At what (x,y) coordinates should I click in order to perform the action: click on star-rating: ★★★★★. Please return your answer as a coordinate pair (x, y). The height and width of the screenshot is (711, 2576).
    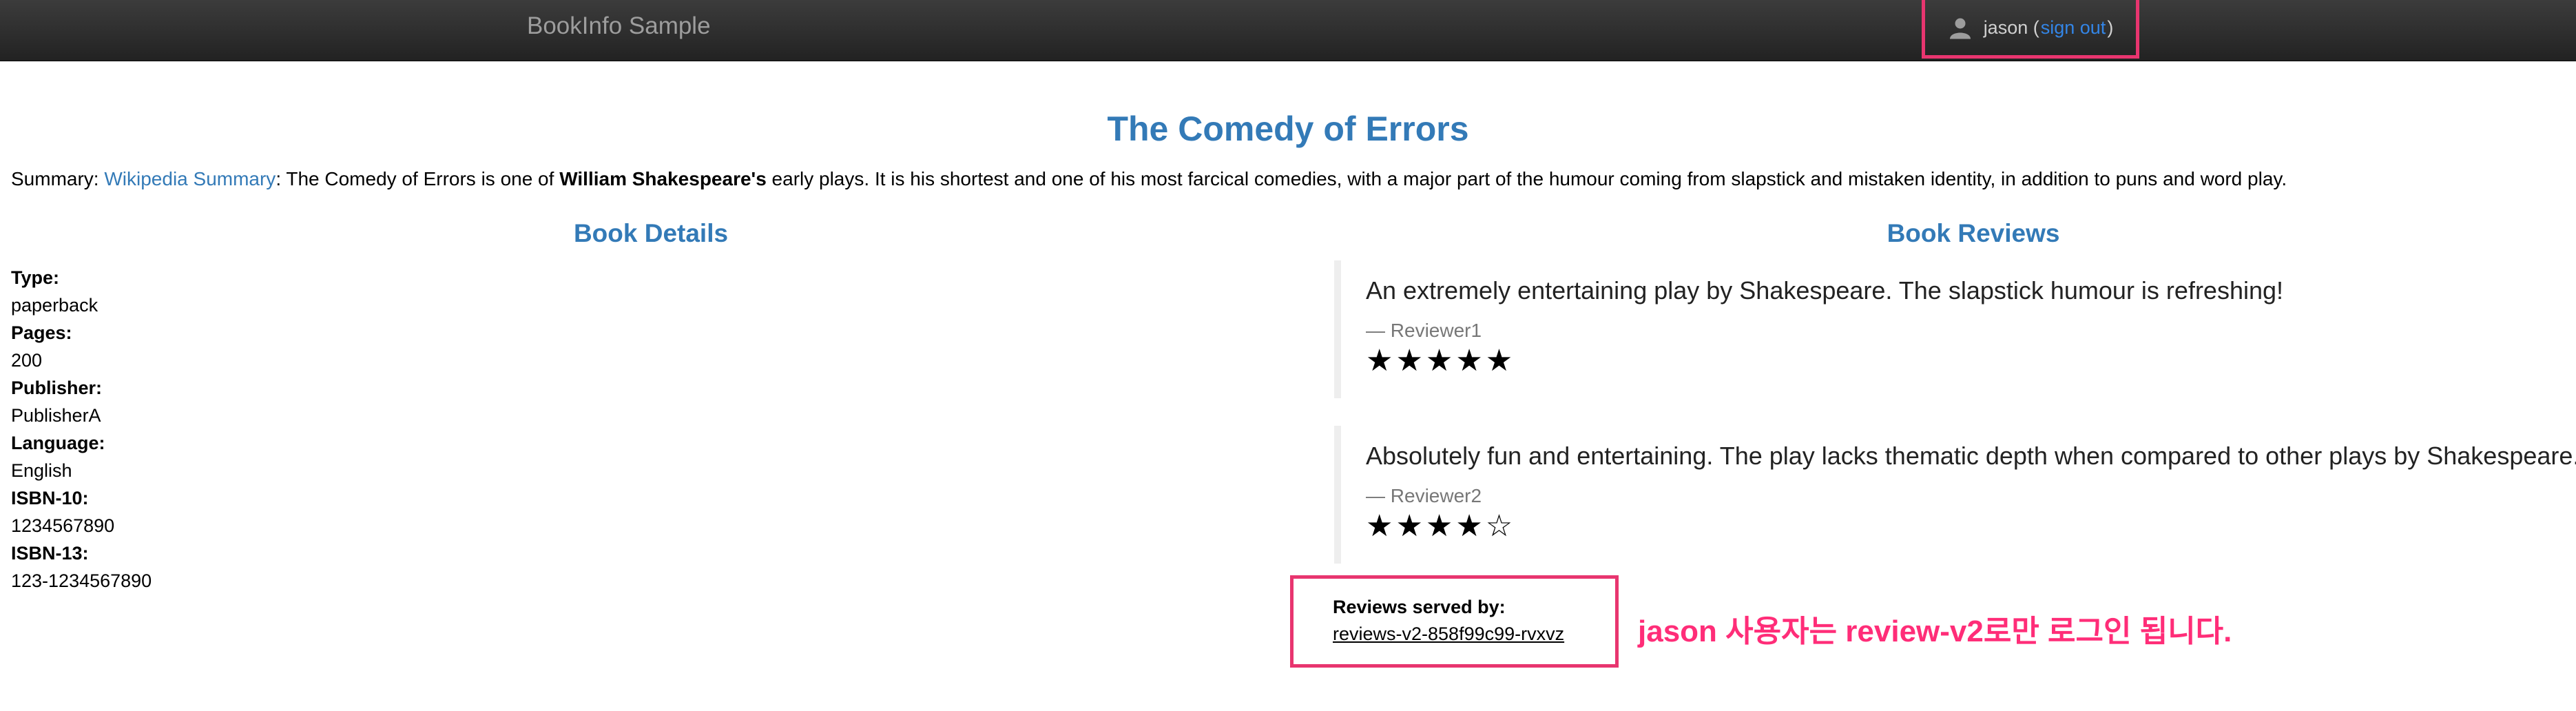
    Looking at the image, I should click on (1441, 361).